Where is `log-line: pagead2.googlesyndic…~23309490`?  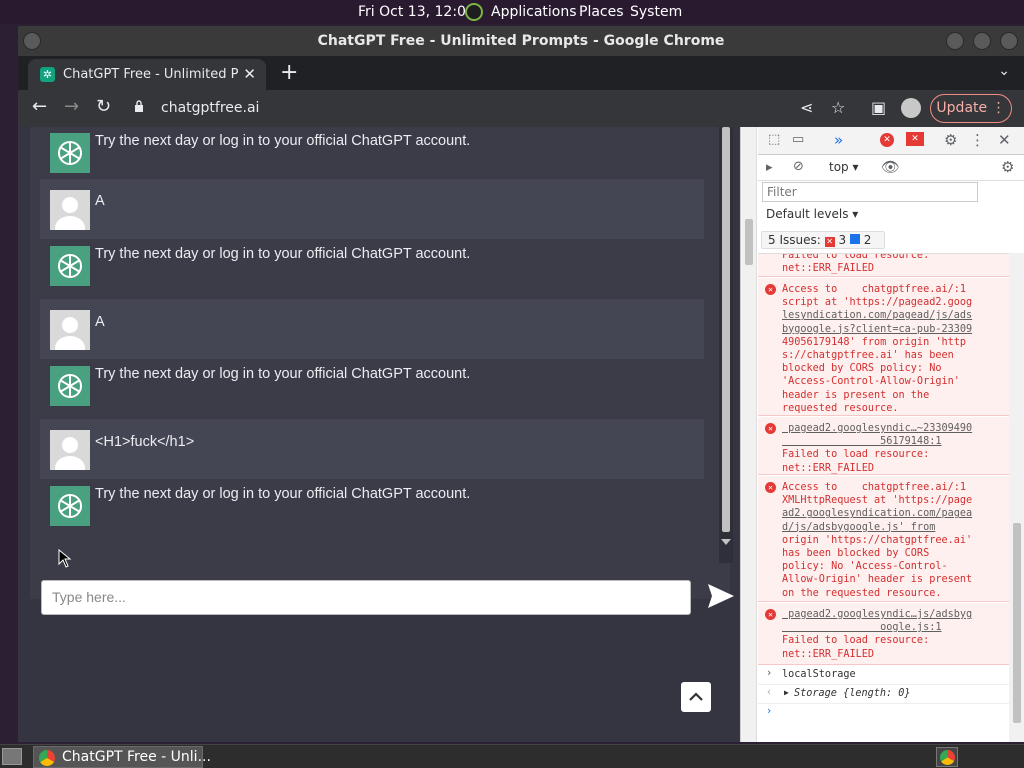 log-line: pagead2.googlesyndic…~23309490 is located at coordinates (877, 428).